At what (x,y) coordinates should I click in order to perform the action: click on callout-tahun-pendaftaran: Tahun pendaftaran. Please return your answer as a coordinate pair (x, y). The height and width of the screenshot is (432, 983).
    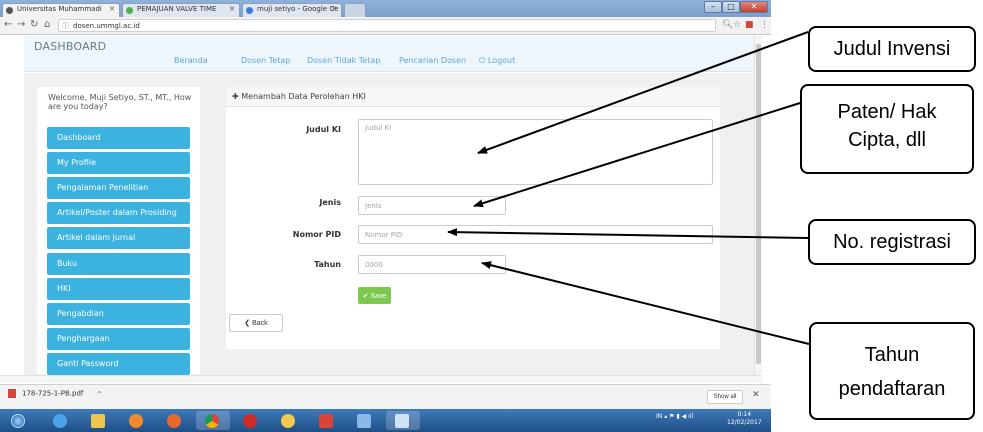
    Looking at the image, I should click on (892, 371).